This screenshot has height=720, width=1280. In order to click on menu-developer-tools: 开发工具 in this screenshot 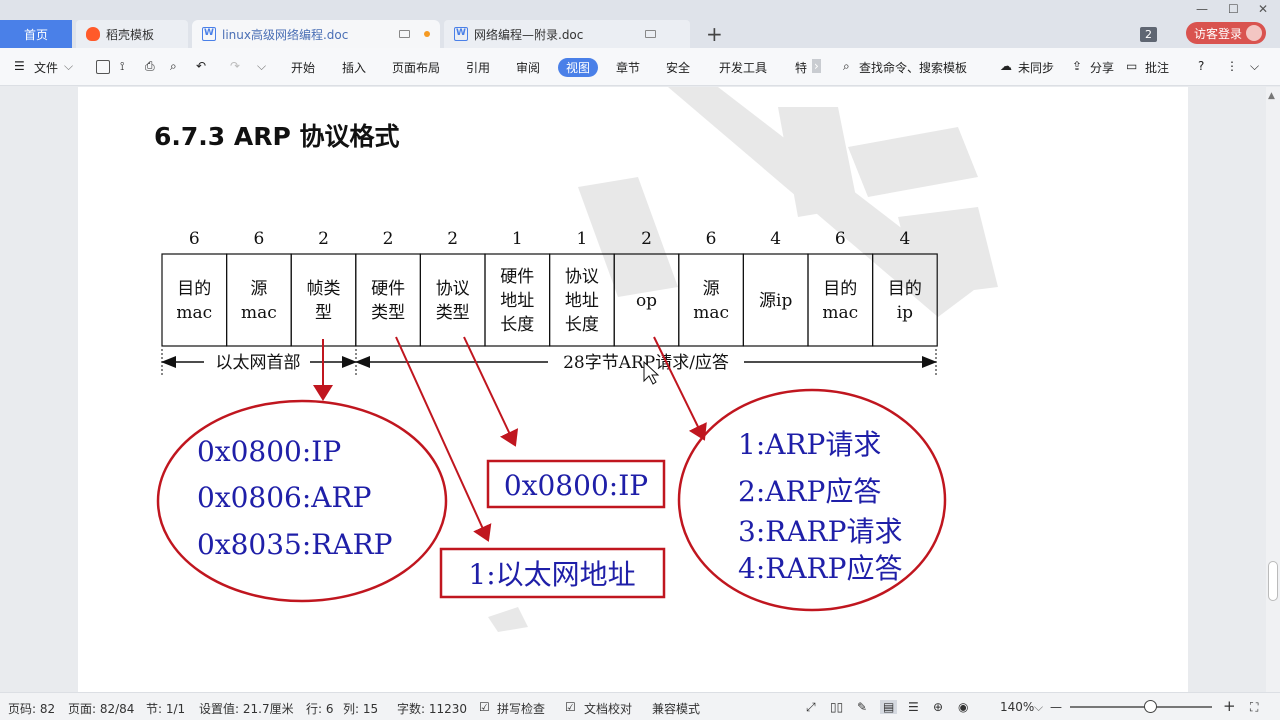, I will do `click(743, 67)`.